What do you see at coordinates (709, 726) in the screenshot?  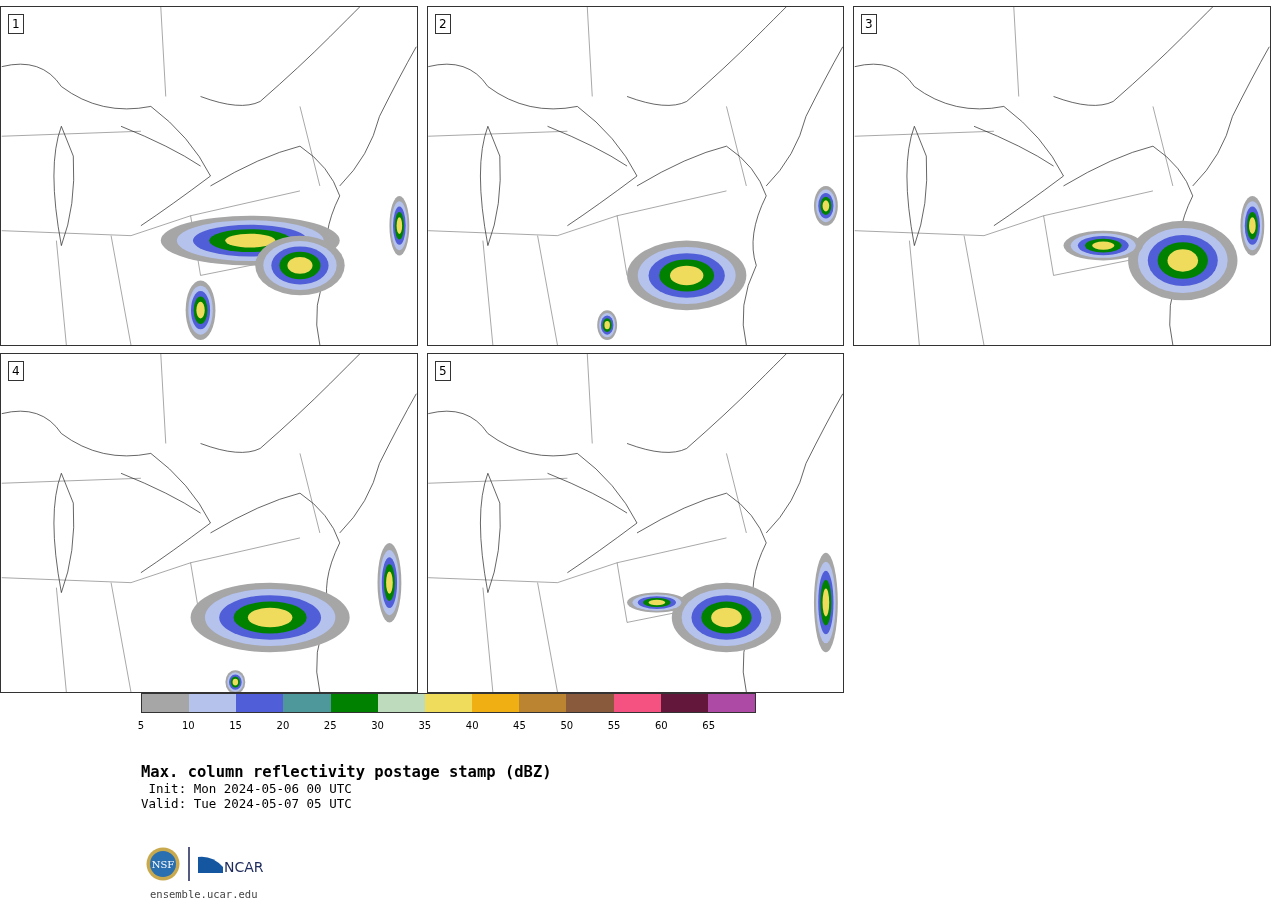 I see `tick-label: 65` at bounding box center [709, 726].